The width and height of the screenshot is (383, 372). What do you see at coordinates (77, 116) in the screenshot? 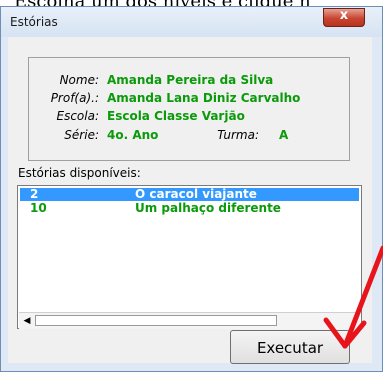
I see `school-label: Escola:` at bounding box center [77, 116].